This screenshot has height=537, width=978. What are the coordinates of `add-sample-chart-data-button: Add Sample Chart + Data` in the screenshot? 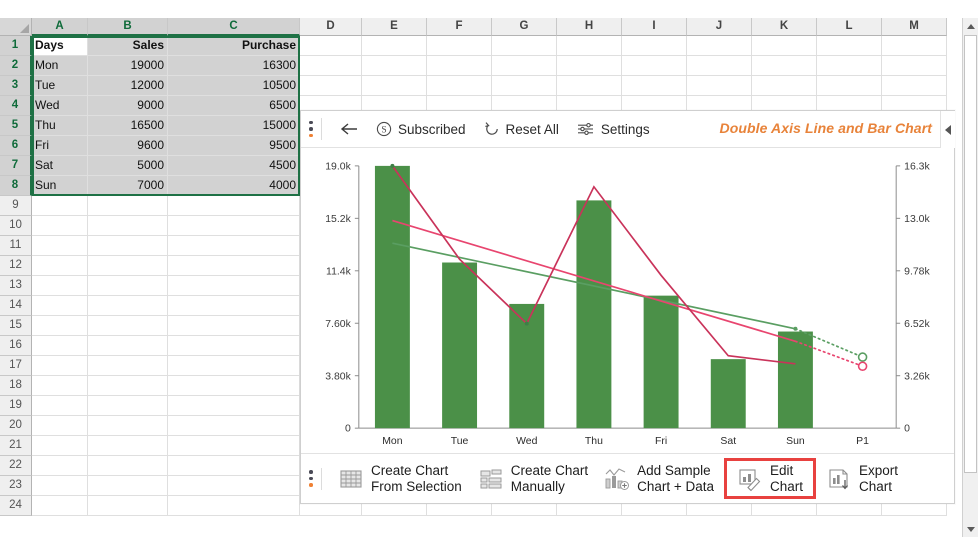 It's located at (659, 478).